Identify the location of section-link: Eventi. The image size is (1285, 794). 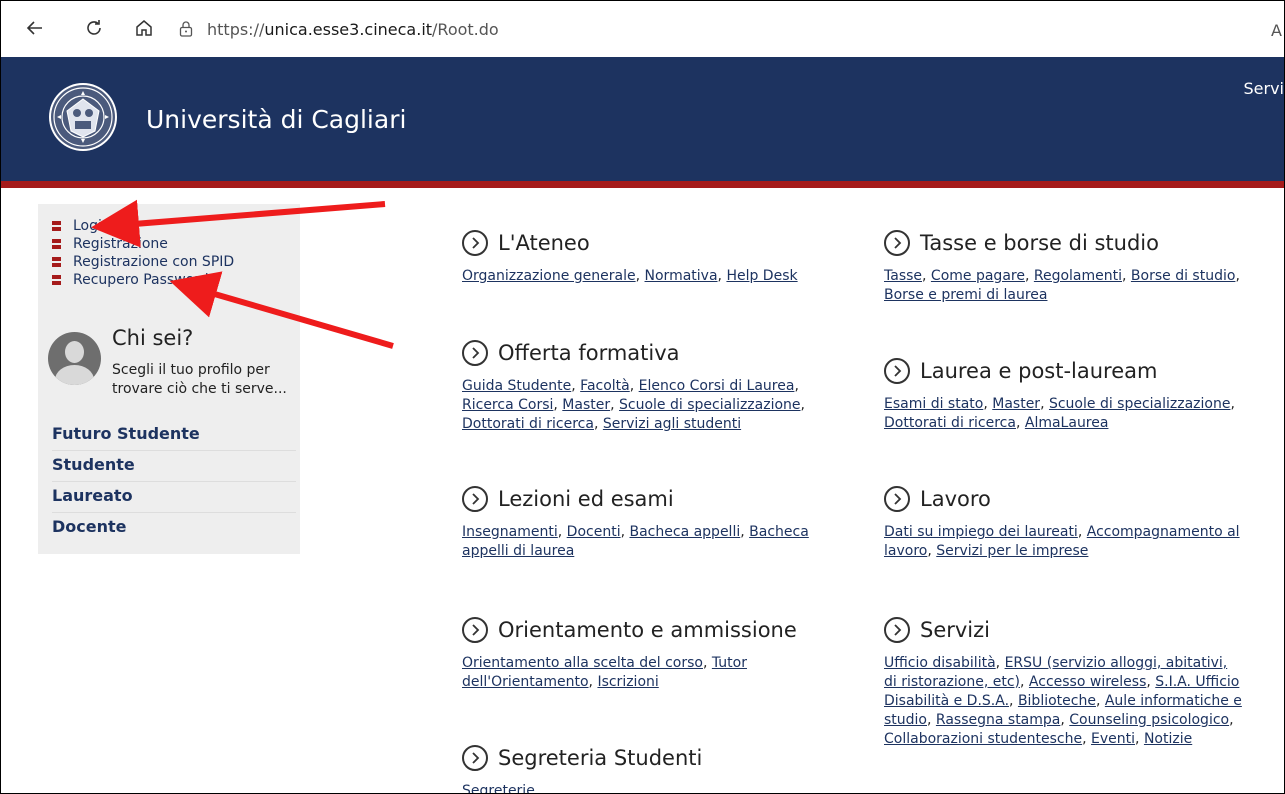
(1113, 739).